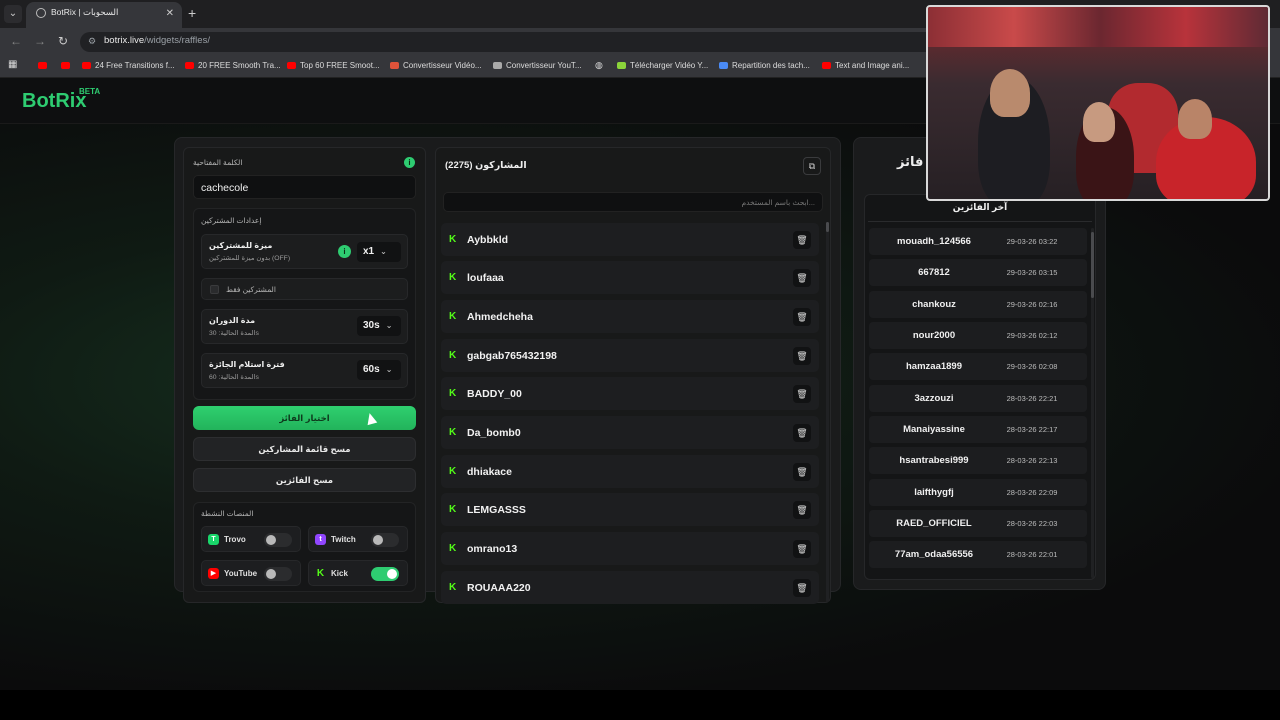 The height and width of the screenshot is (720, 1280). What do you see at coordinates (358, 539) in the screenshot?
I see `platform-twitch: t Twitch` at bounding box center [358, 539].